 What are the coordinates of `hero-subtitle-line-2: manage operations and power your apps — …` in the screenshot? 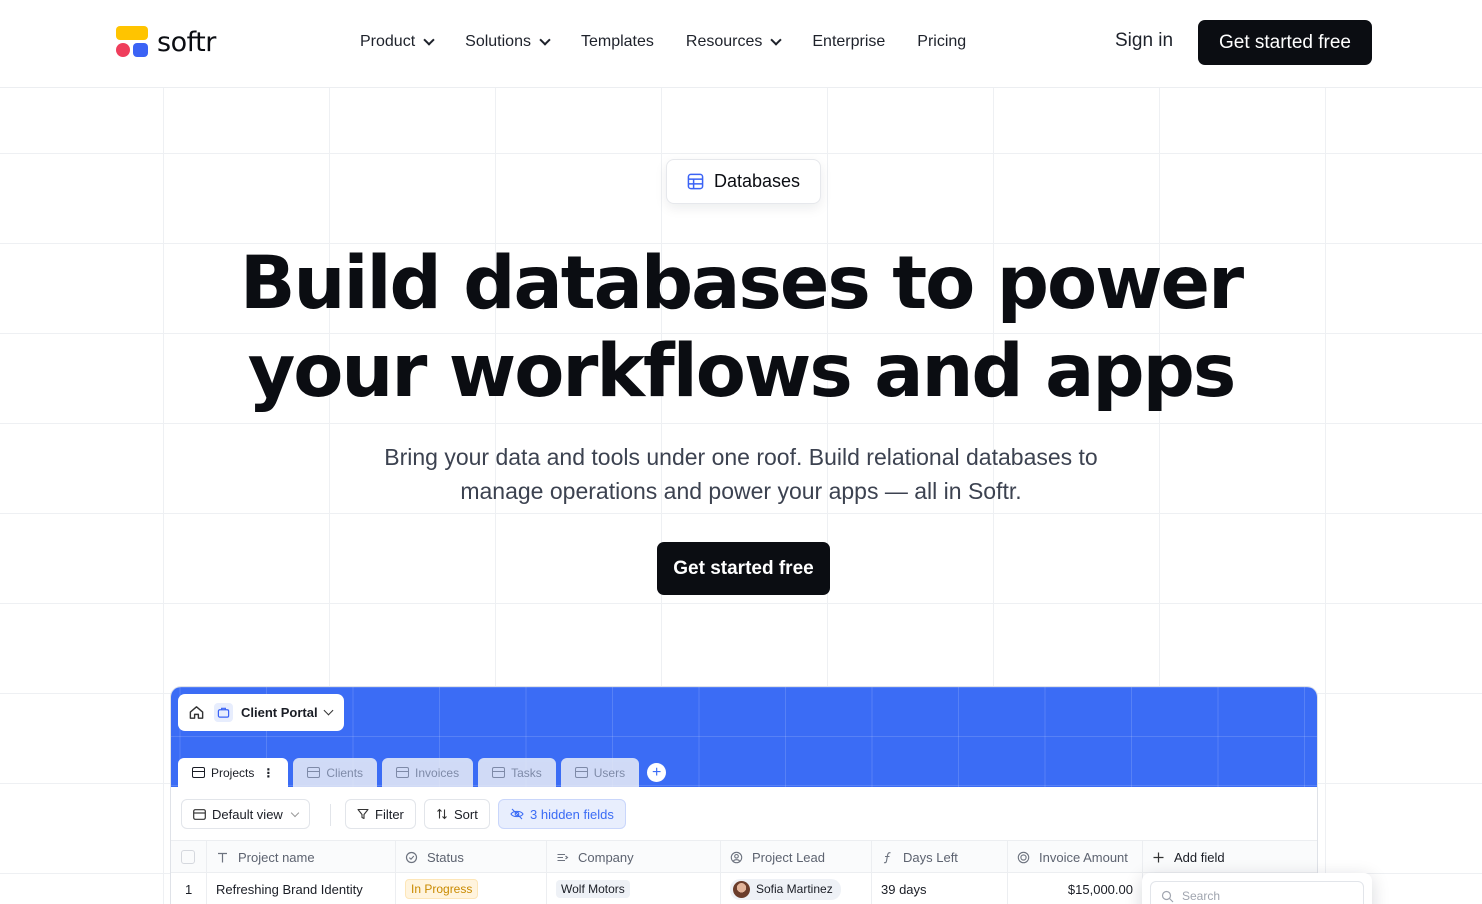 It's located at (741, 491).